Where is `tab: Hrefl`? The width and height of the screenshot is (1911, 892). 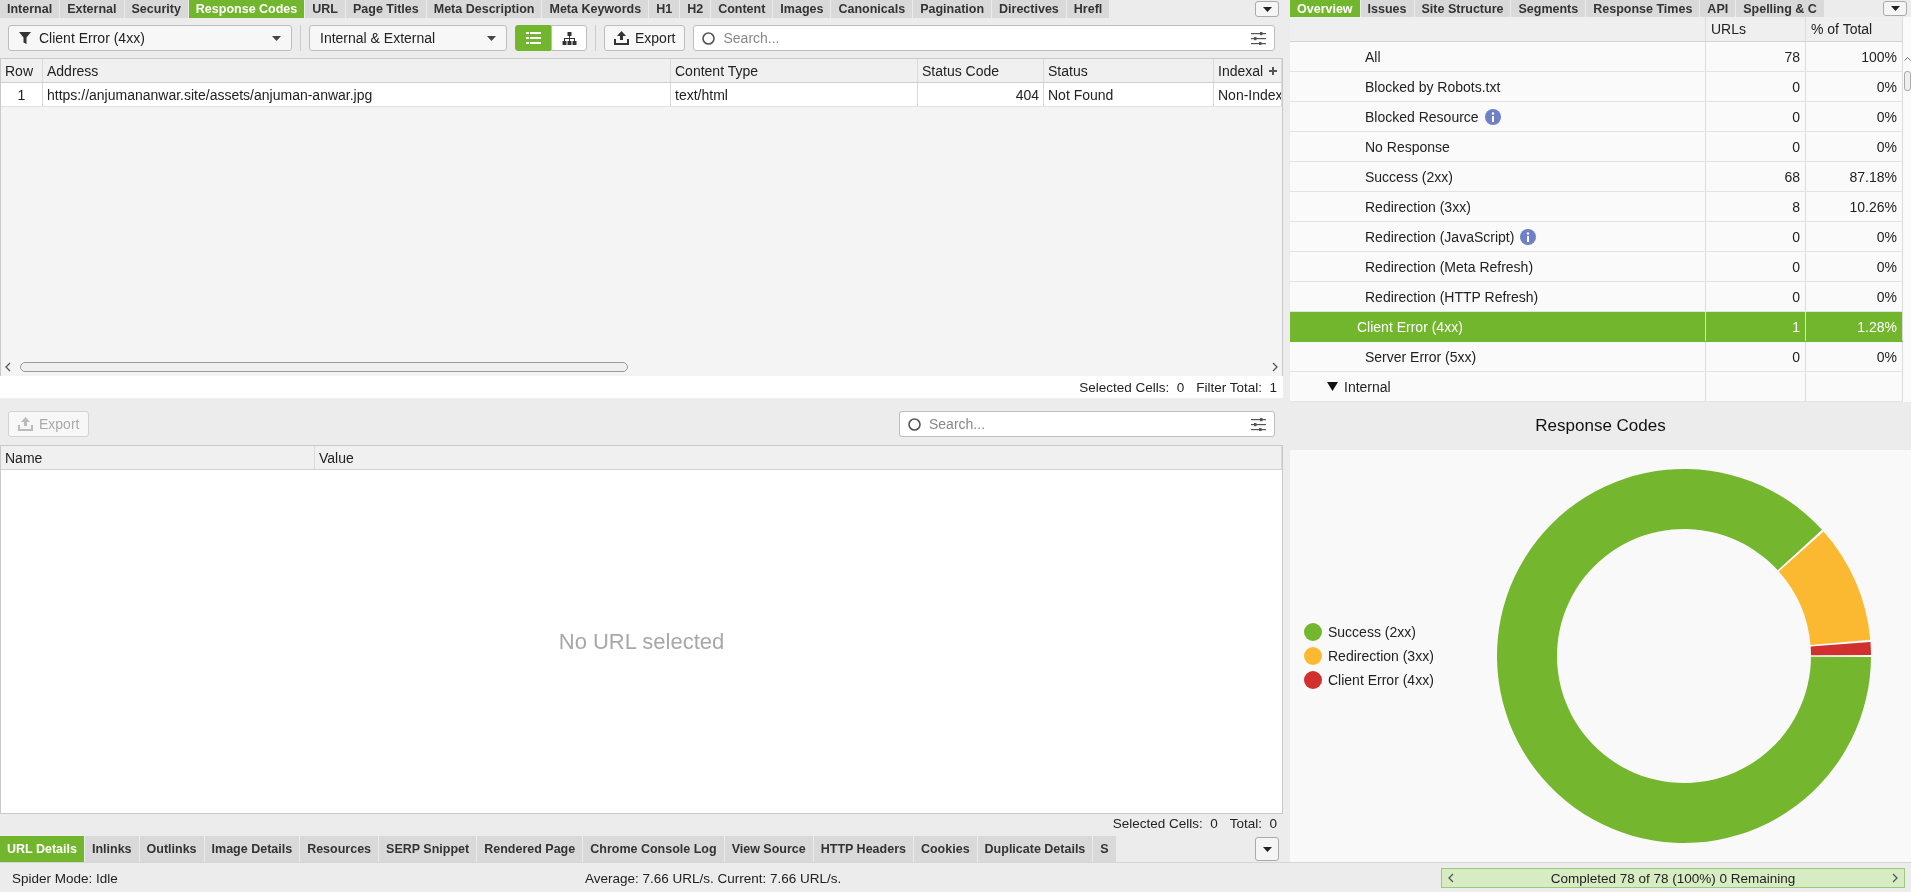 tab: Hrefl is located at coordinates (1088, 9).